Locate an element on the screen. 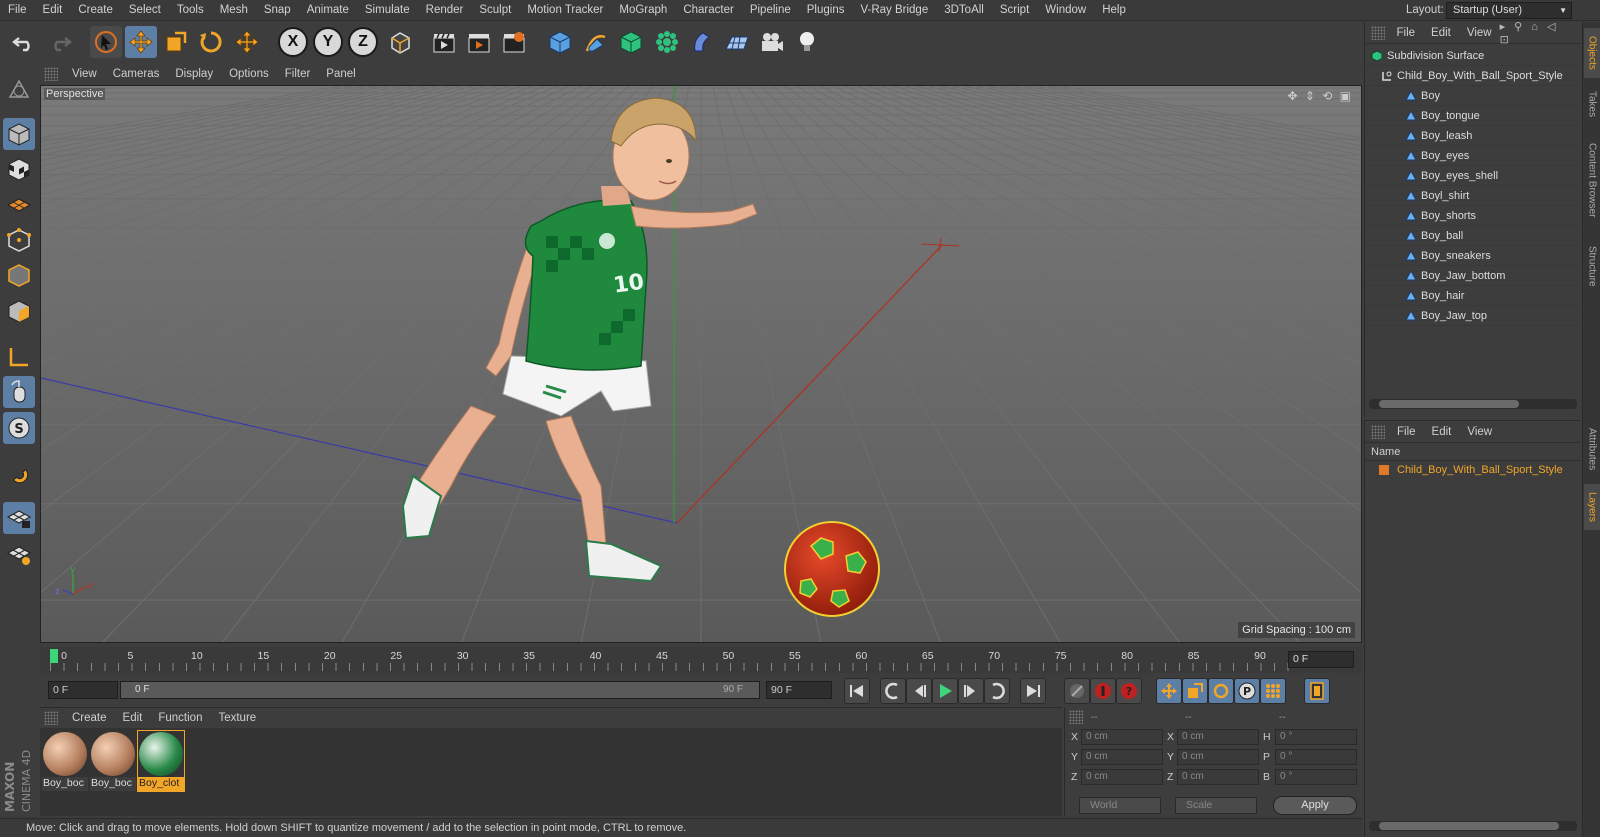  size-z-field: 0 cm is located at coordinates (1218, 777).